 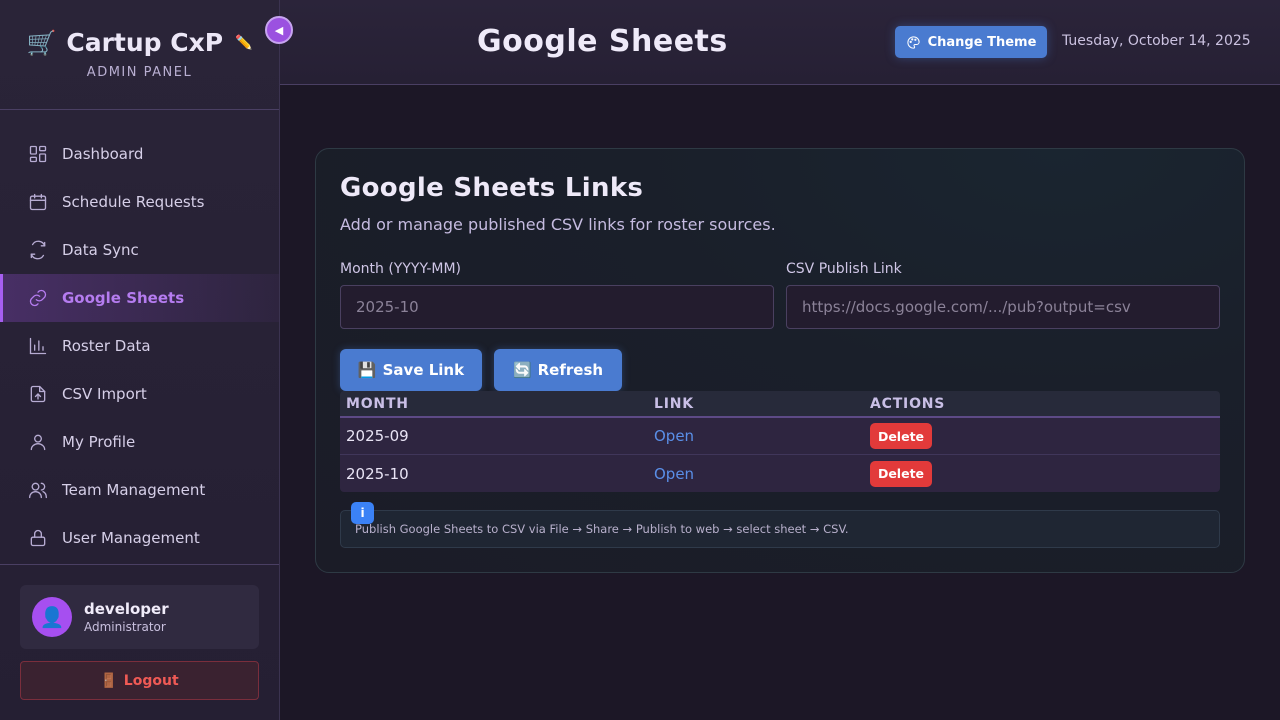 What do you see at coordinates (52, 617) in the screenshot?
I see `avatar: 👤` at bounding box center [52, 617].